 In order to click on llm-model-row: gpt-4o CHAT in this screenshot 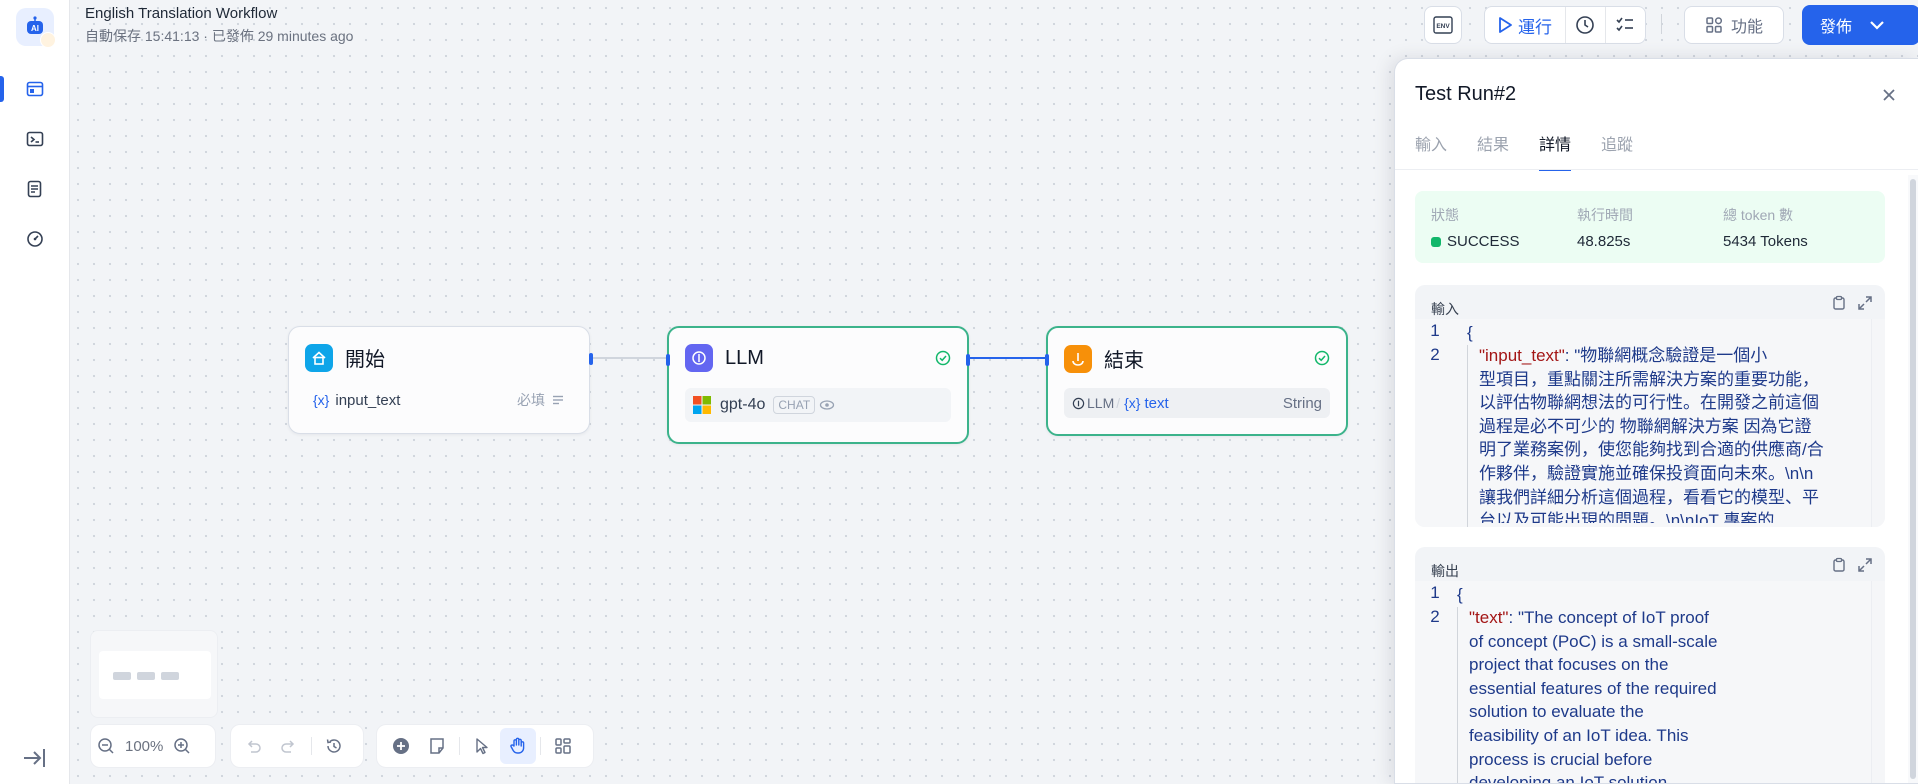, I will do `click(818, 405)`.